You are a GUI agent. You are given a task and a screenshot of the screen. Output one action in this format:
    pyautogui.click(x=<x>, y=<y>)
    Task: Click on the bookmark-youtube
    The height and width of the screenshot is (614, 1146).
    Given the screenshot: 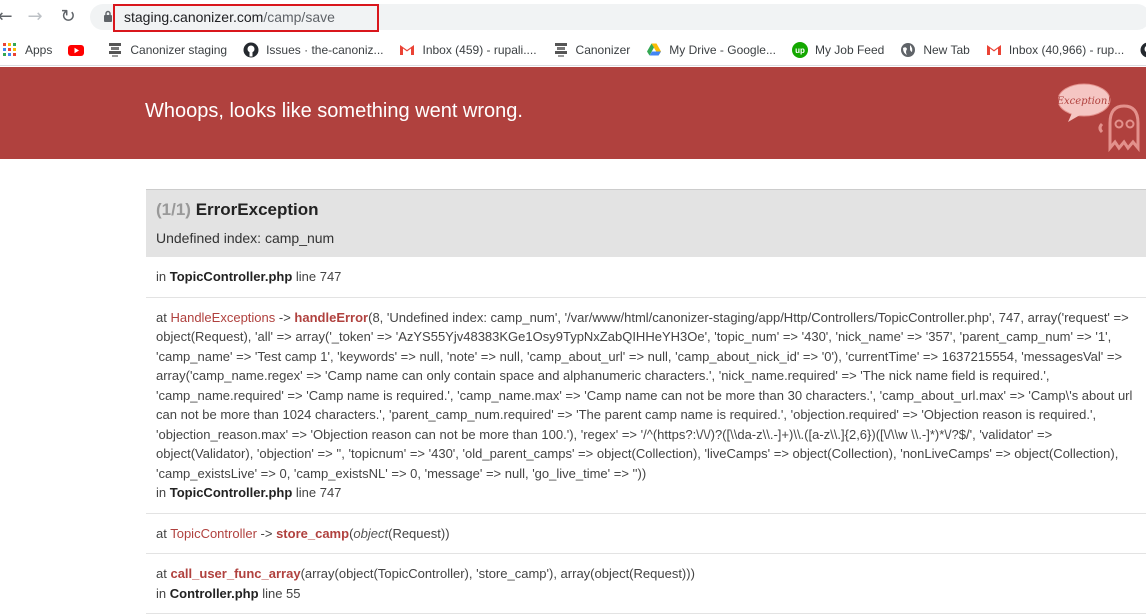 What is the action you would take?
    pyautogui.click(x=79, y=50)
    